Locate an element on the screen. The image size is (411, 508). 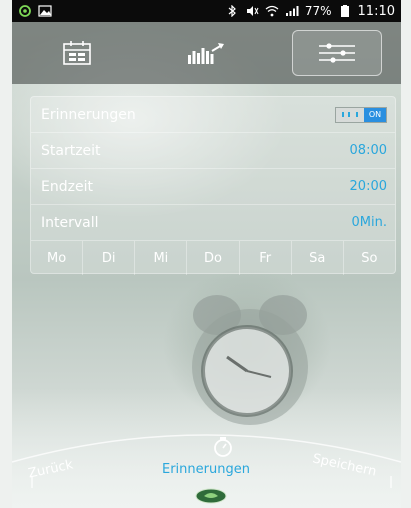
clock-time: 11:10 is located at coordinates (376, 11).